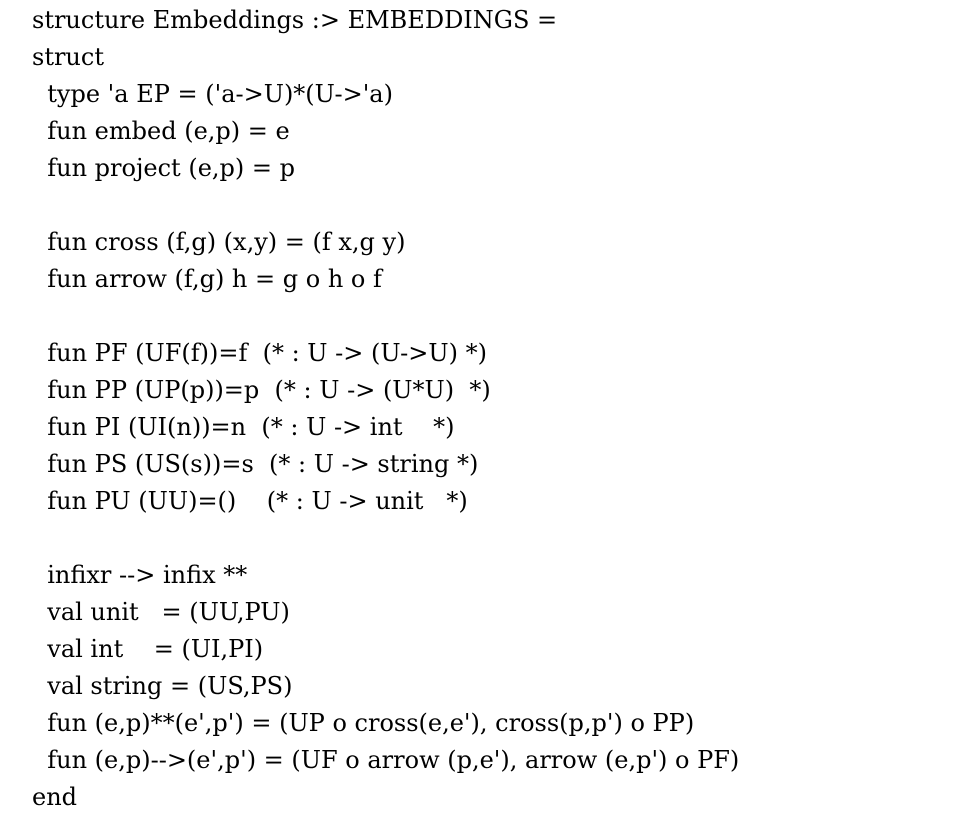 The image size is (978, 824). Describe the element at coordinates (161, 612) in the screenshot. I see `code-line-17: val unit = (UU,PU)` at that location.